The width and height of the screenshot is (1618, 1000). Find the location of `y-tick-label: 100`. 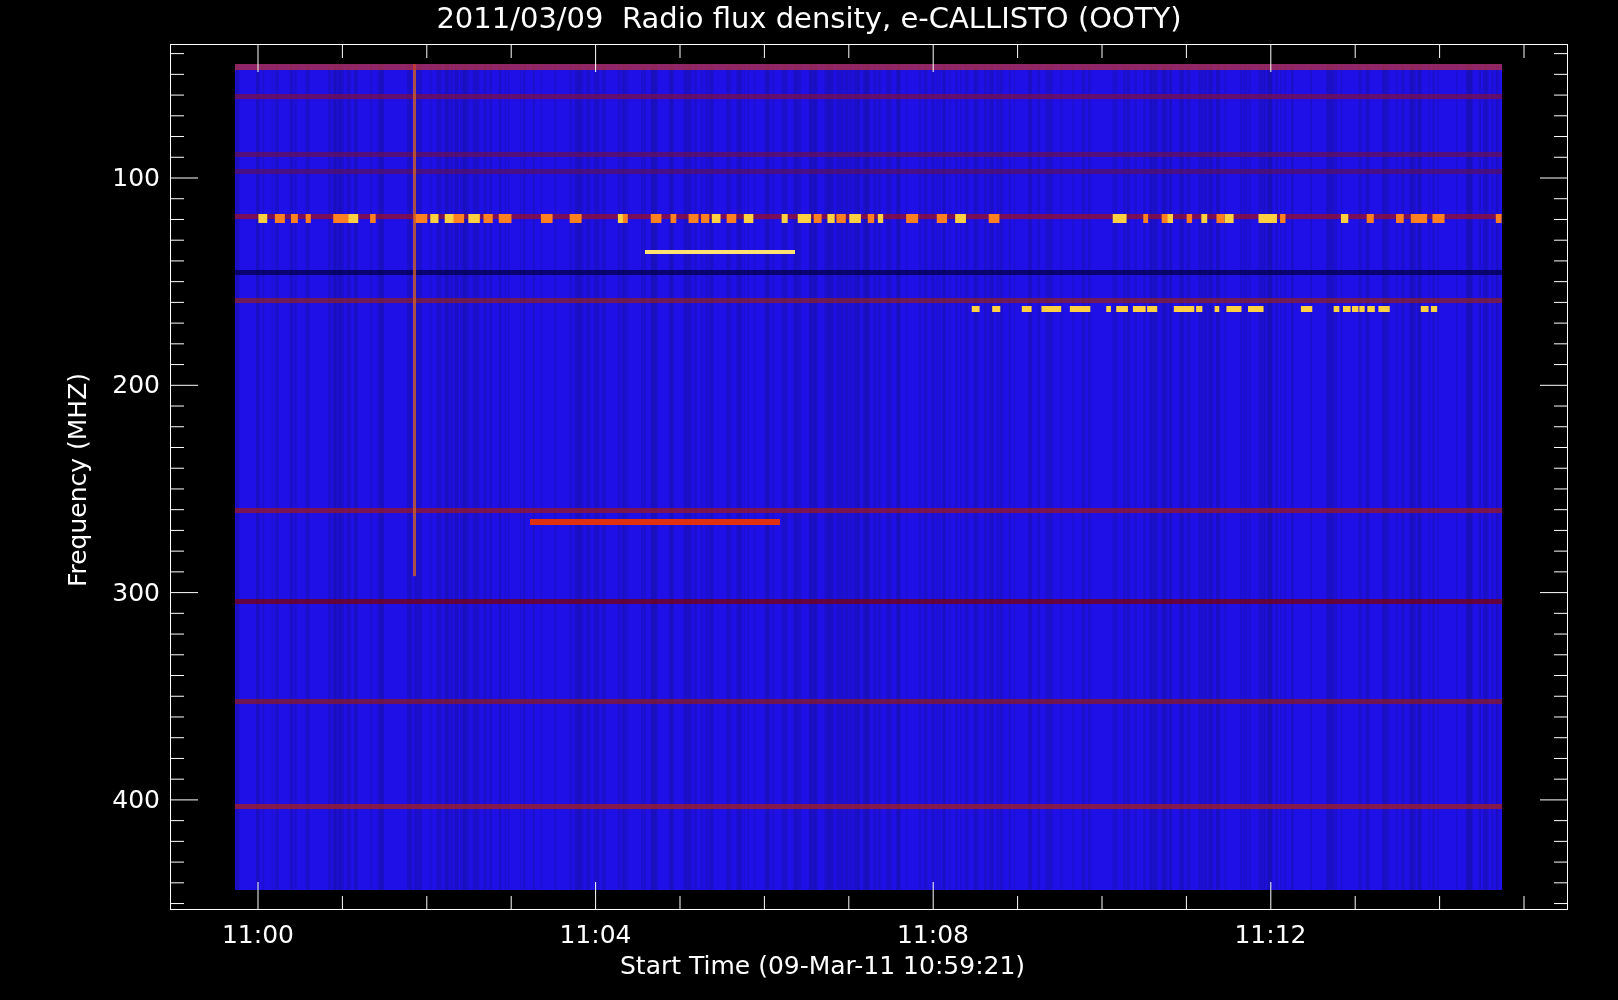

y-tick-label: 100 is located at coordinates (135, 177).